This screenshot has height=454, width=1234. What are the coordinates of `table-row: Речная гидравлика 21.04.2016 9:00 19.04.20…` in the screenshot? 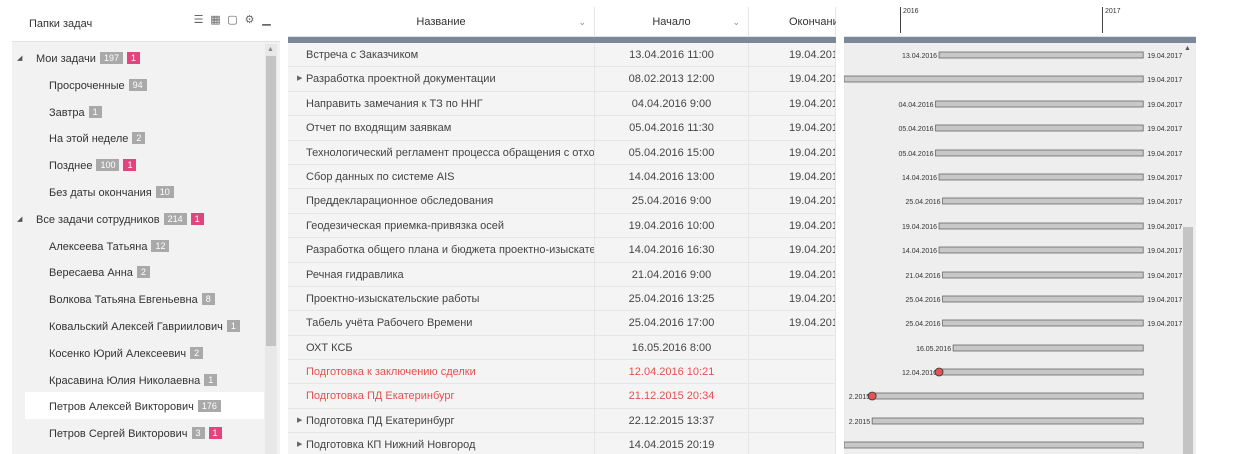 It's located at (562, 274).